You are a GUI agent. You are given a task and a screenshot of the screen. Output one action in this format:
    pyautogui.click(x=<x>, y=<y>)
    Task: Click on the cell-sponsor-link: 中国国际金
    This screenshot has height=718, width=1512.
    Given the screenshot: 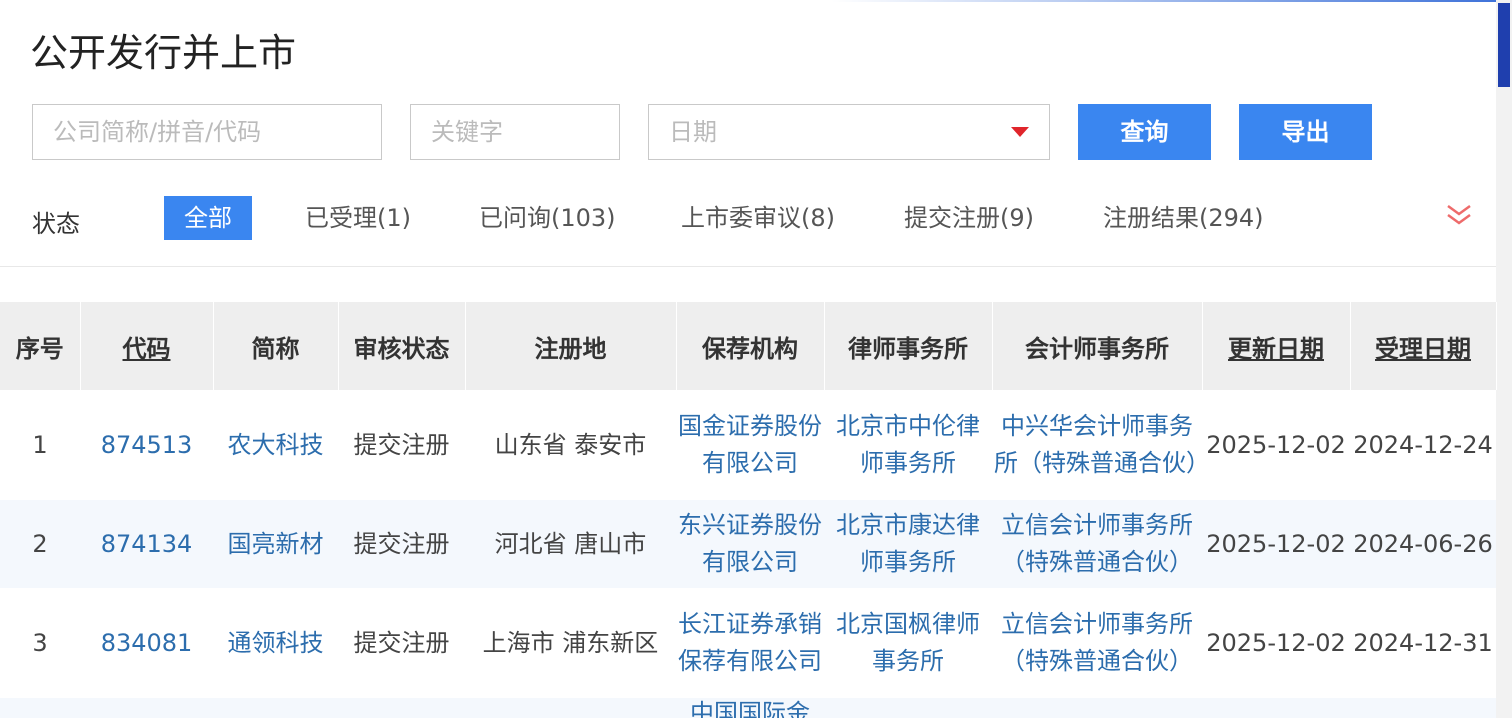 What is the action you would take?
    pyautogui.click(x=750, y=708)
    